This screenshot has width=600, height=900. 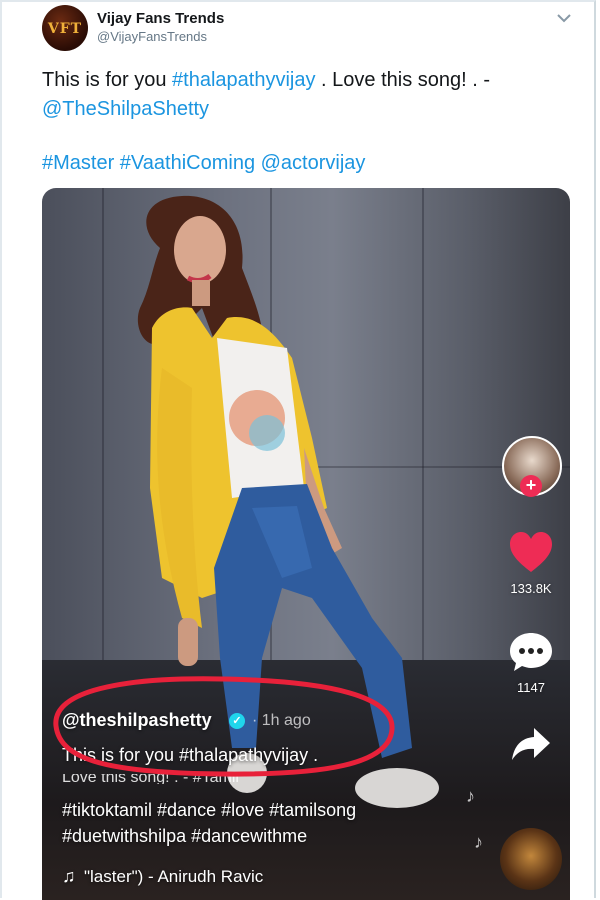 I want to click on tweet-text-part1: This is for you, so click(x=107, y=80).